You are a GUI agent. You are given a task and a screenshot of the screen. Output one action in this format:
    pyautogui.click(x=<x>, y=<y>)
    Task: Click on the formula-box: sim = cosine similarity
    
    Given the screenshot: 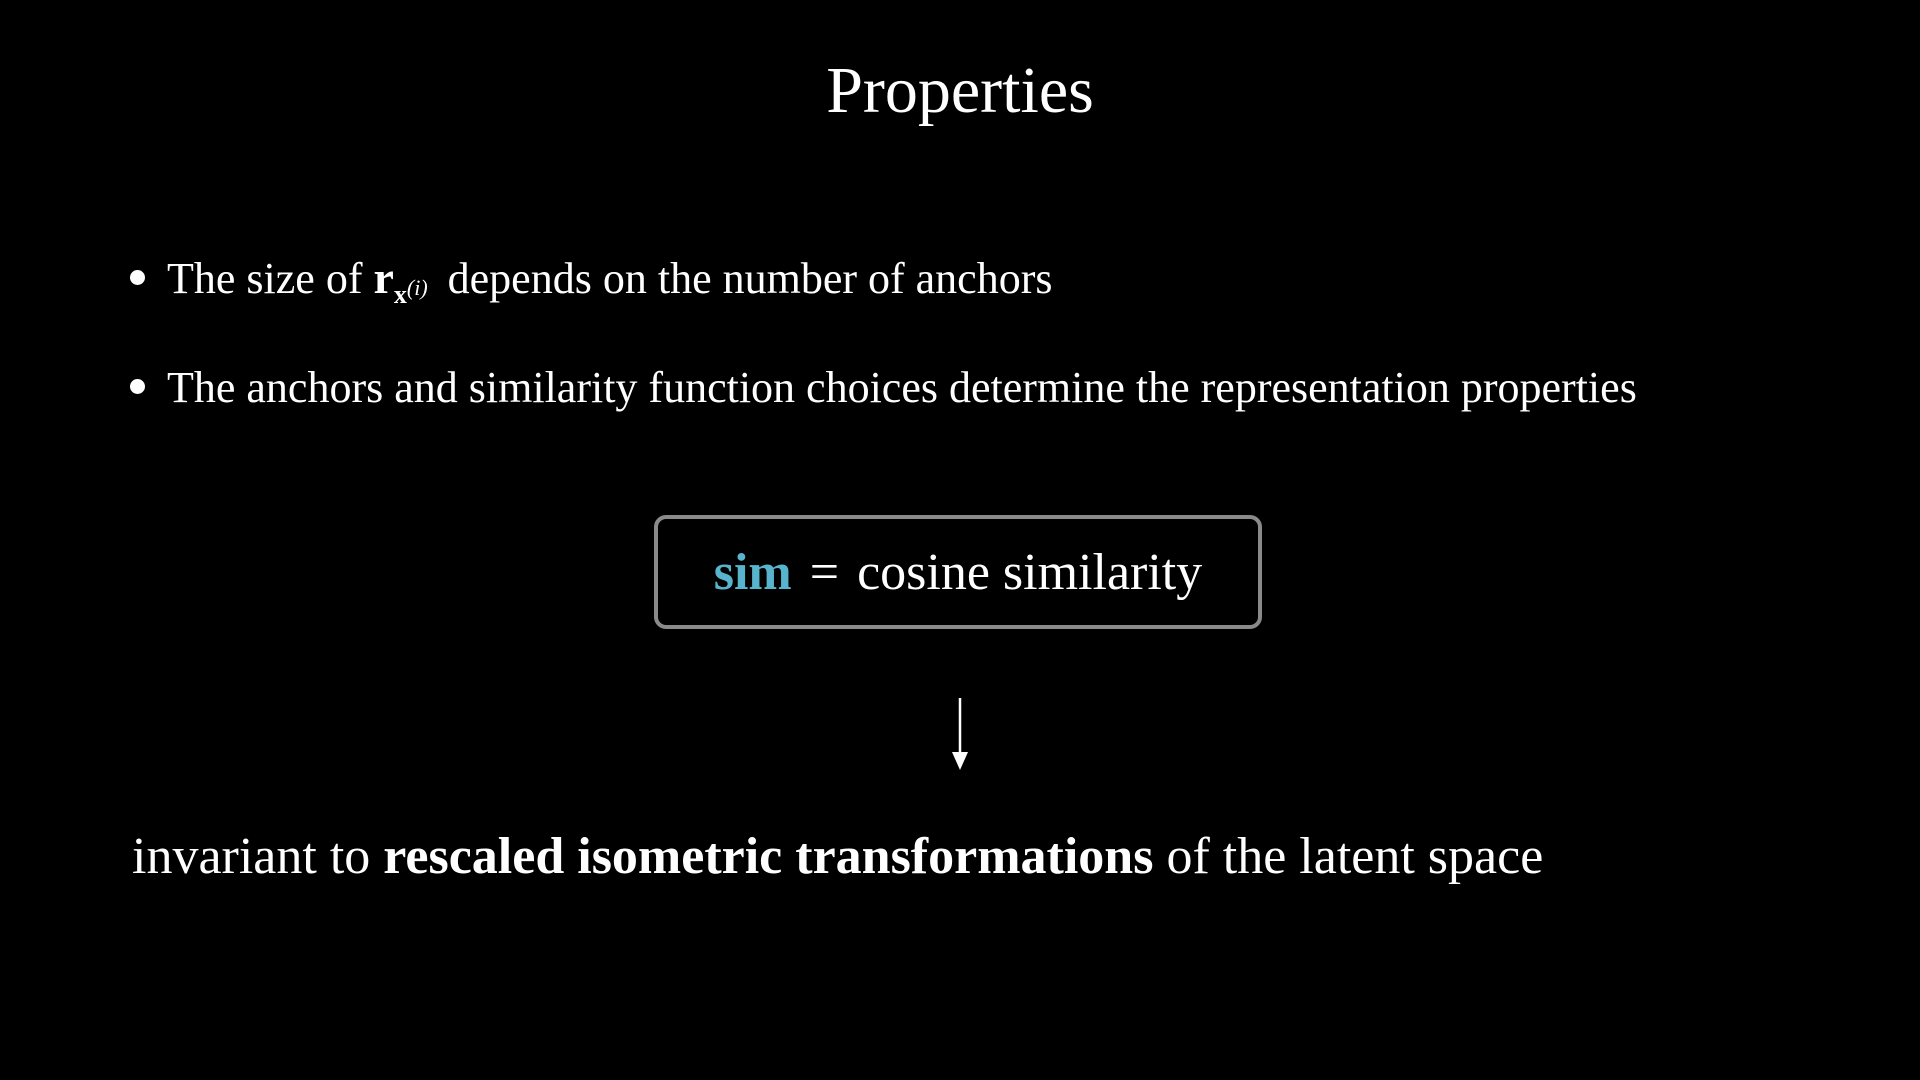 What is the action you would take?
    pyautogui.click(x=958, y=572)
    